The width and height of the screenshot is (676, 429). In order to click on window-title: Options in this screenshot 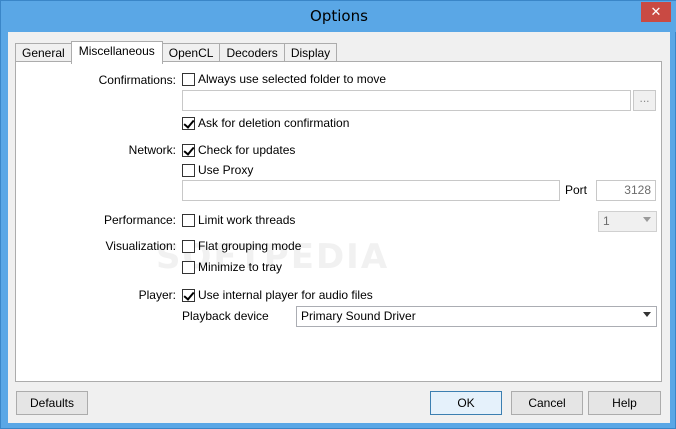, I will do `click(339, 16)`.